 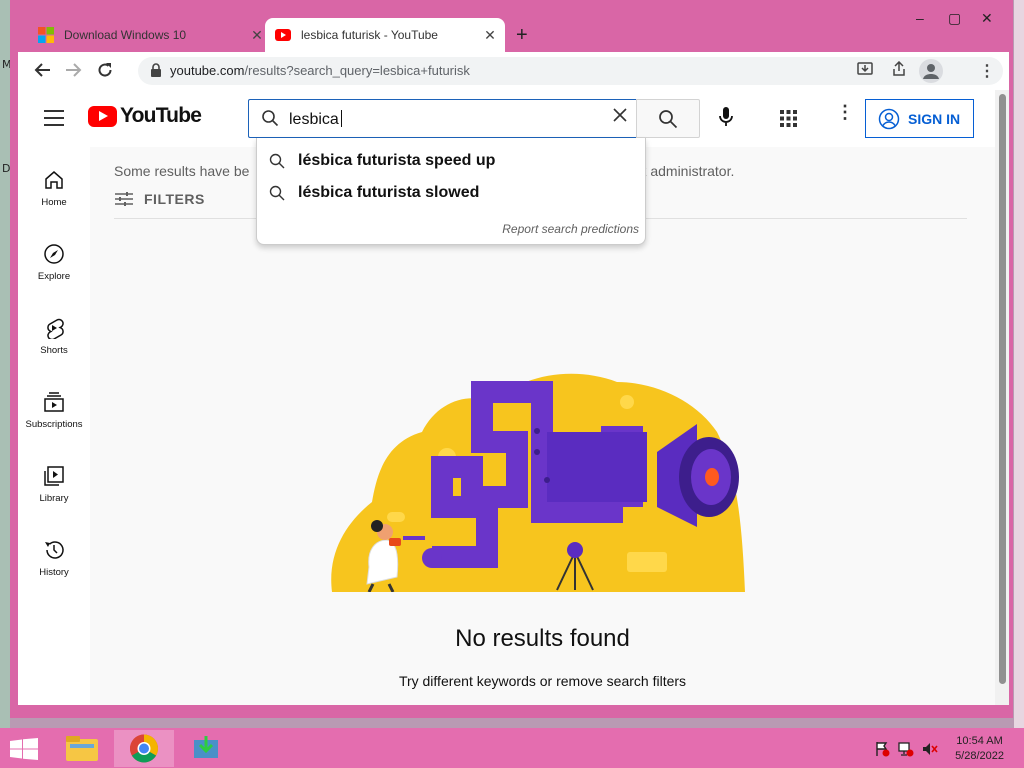 I want to click on sidebar-item-library: Library, so click(x=54, y=484).